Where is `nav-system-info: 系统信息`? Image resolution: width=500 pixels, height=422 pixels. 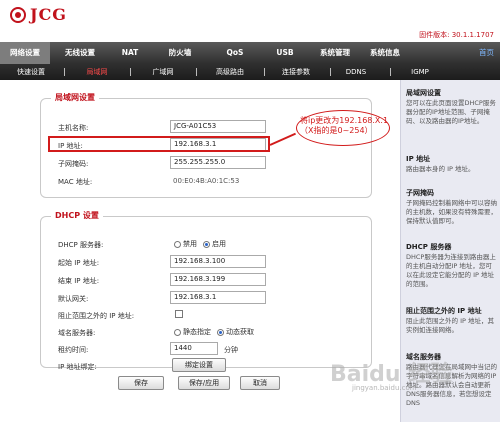 nav-system-info: 系统信息 is located at coordinates (385, 53).